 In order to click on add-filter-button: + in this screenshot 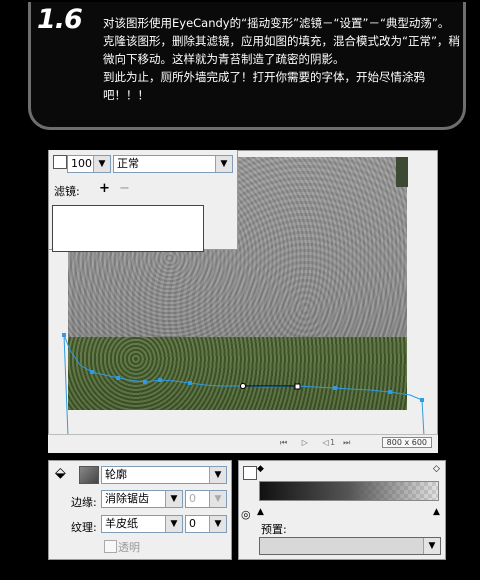, I will do `click(104, 188)`.